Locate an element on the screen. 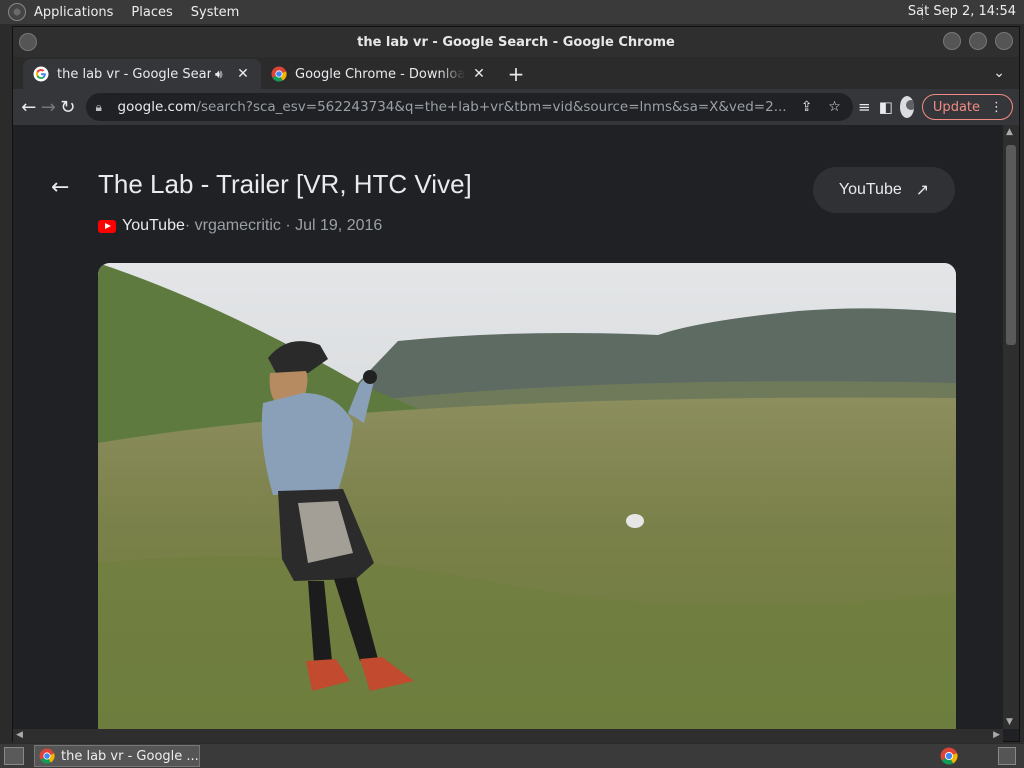 Image resolution: width=1024 pixels, height=768 pixels. reload-icon: ↻ is located at coordinates (68, 107).